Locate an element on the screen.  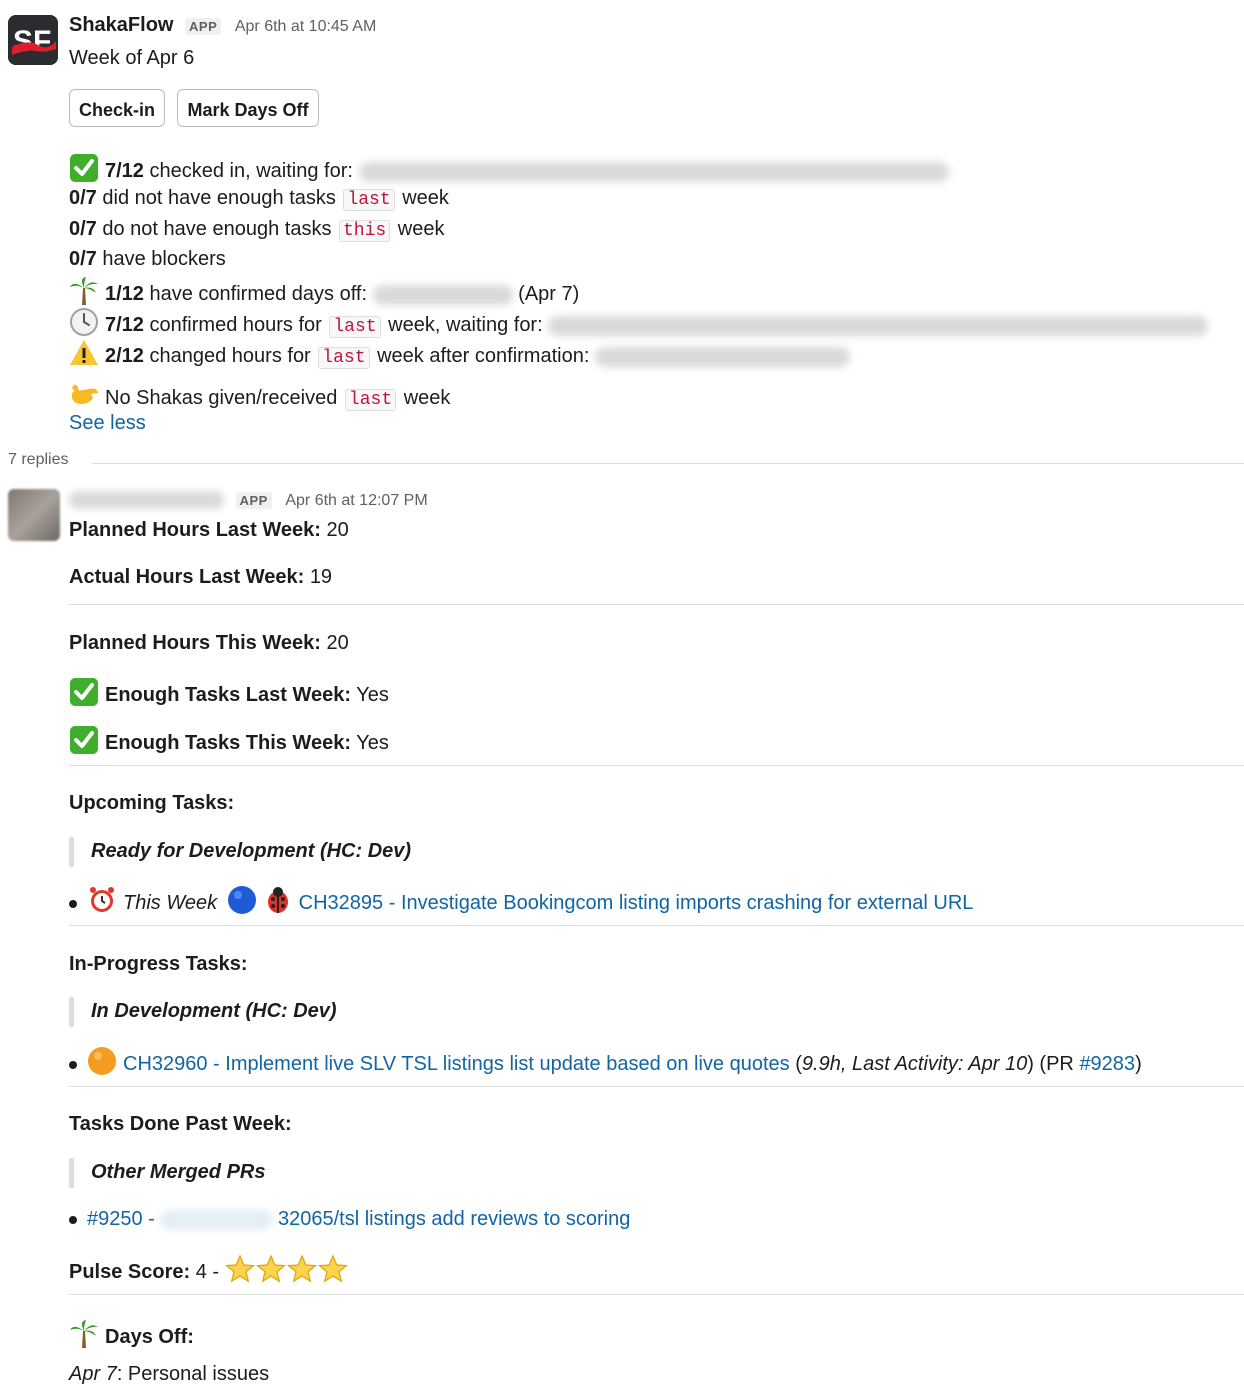
upcoming-group-label: Ready for Development (HC: Dev) is located at coordinates (251, 851).